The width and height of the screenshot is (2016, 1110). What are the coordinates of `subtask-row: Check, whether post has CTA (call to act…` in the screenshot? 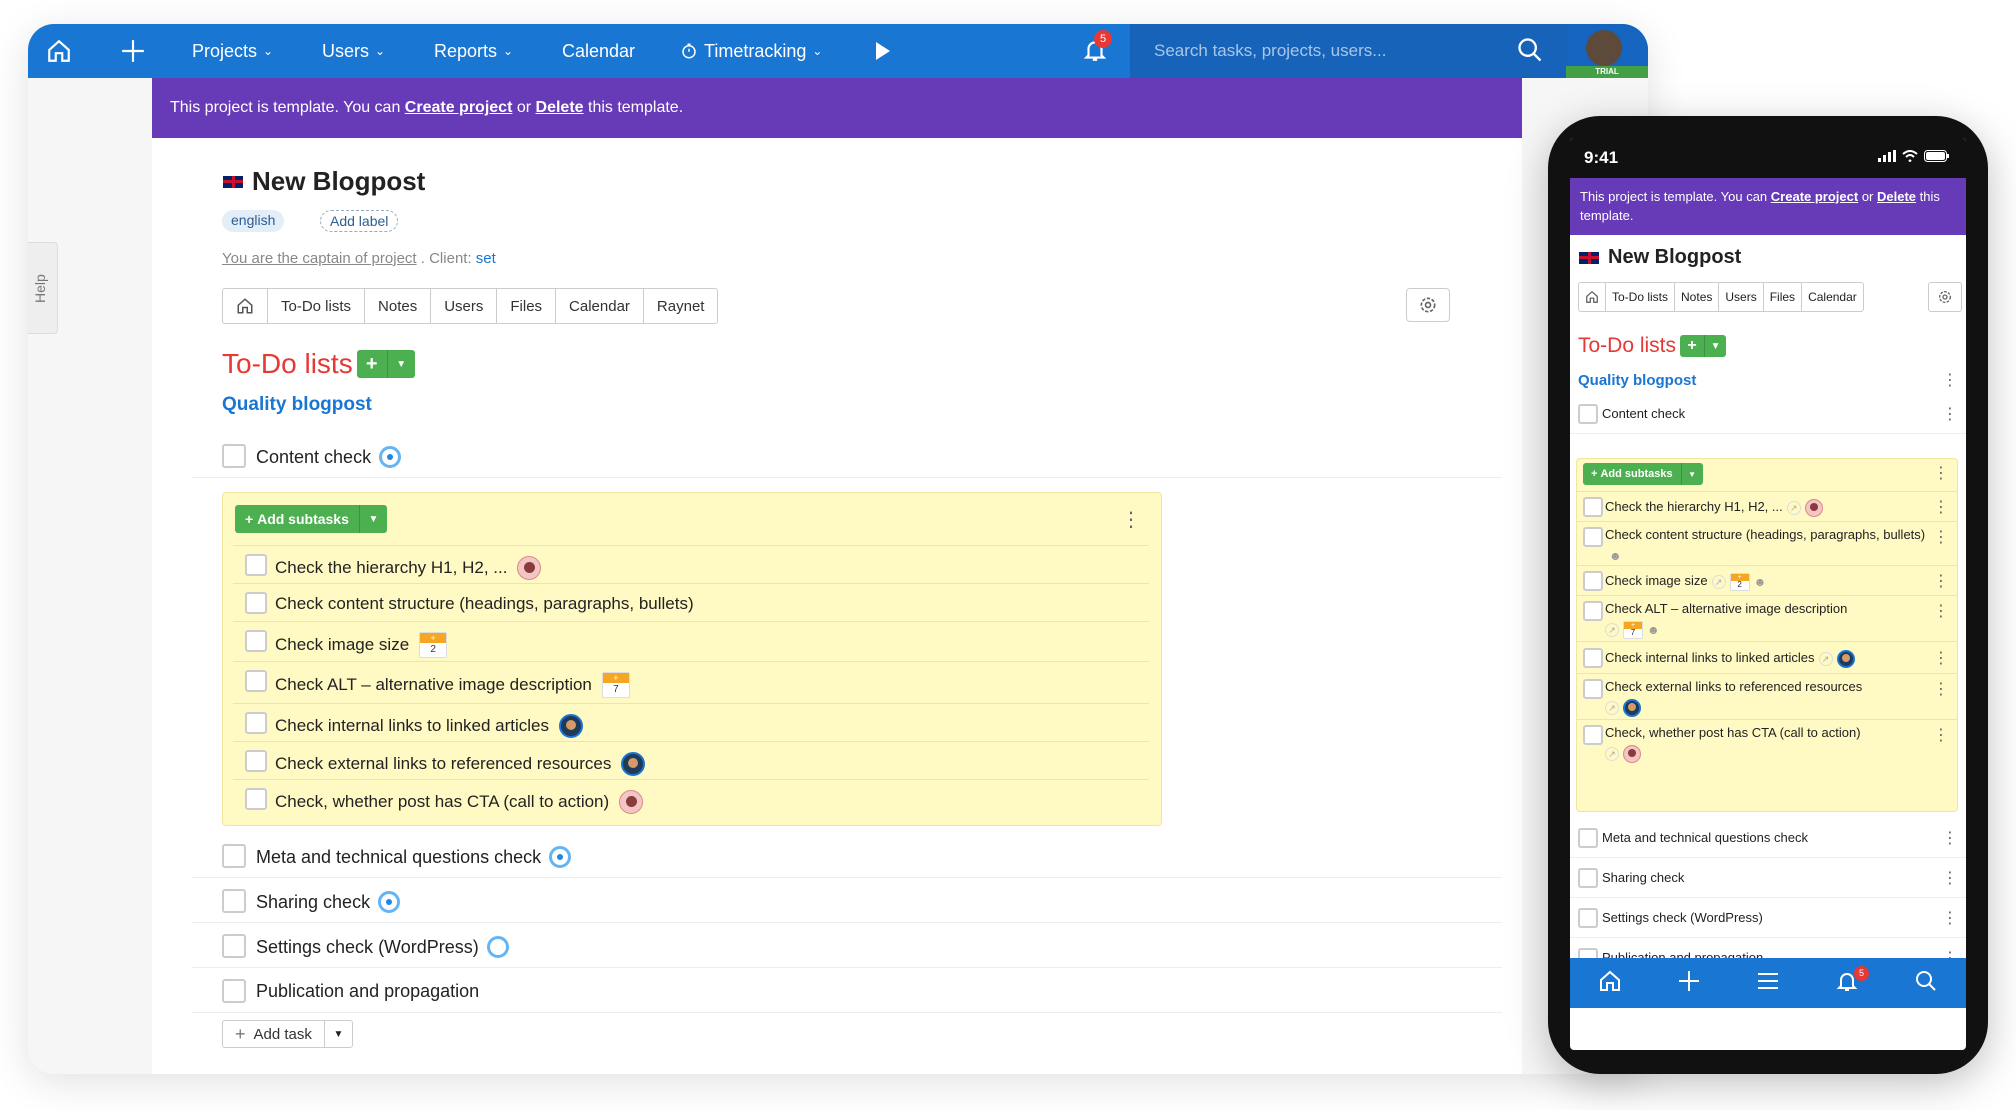 It's located at (691, 798).